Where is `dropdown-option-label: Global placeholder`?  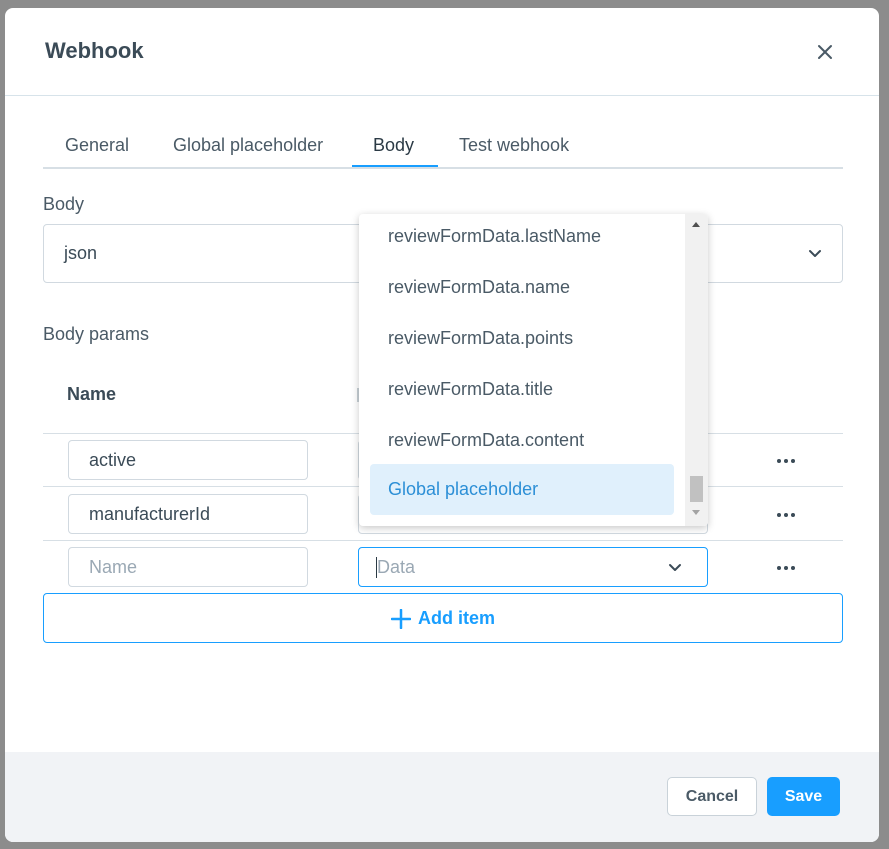
dropdown-option-label: Global placeholder is located at coordinates (463, 489).